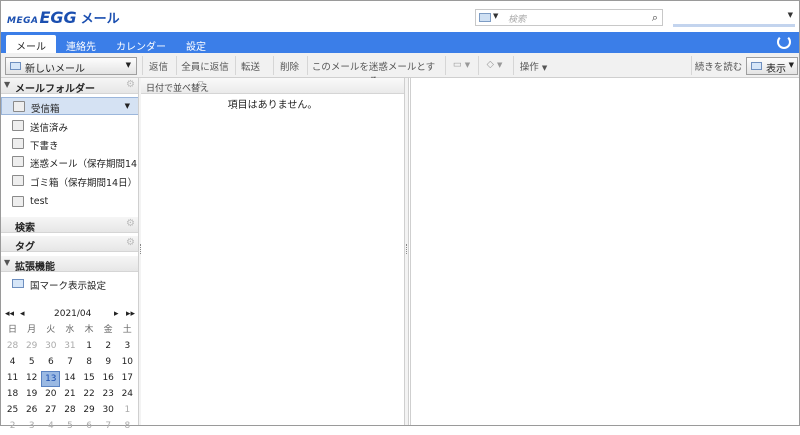 Image resolution: width=800 pixels, height=435 pixels. Describe the element at coordinates (130, 314) in the screenshot. I see `next-year-icon: ▸▸` at that location.